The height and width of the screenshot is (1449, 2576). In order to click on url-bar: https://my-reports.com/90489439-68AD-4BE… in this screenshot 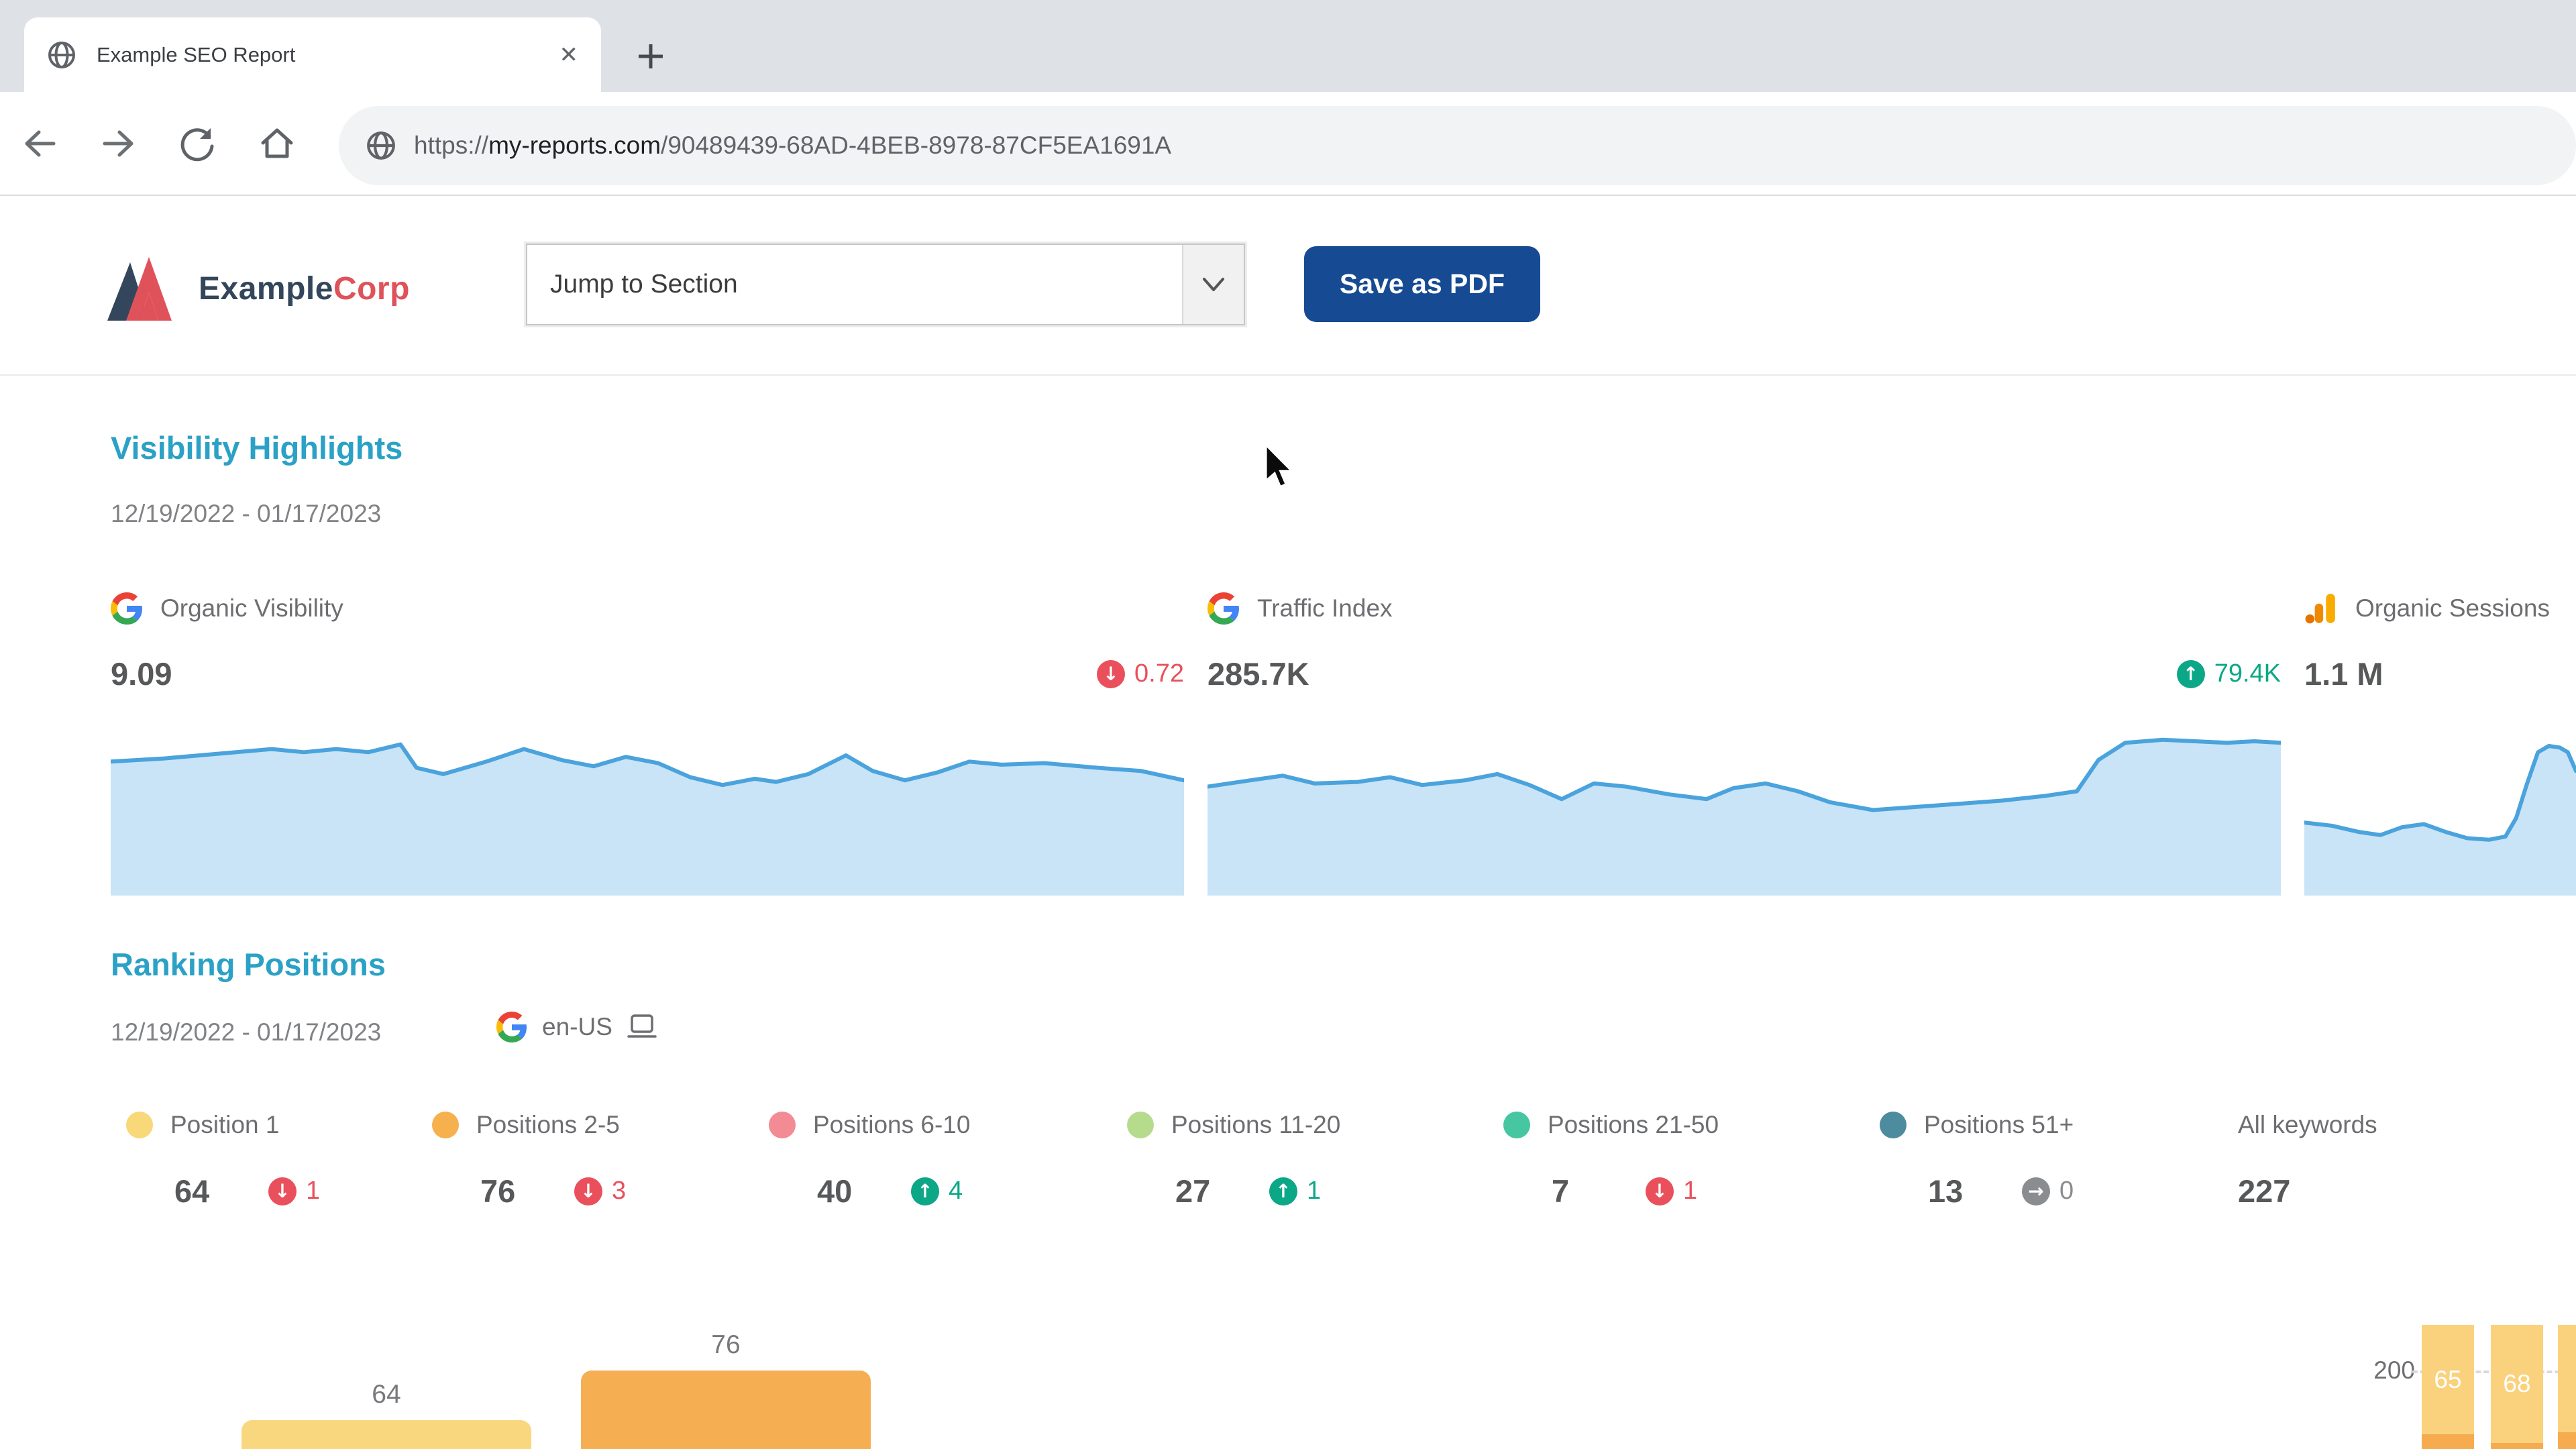, I will do `click(1457, 145)`.